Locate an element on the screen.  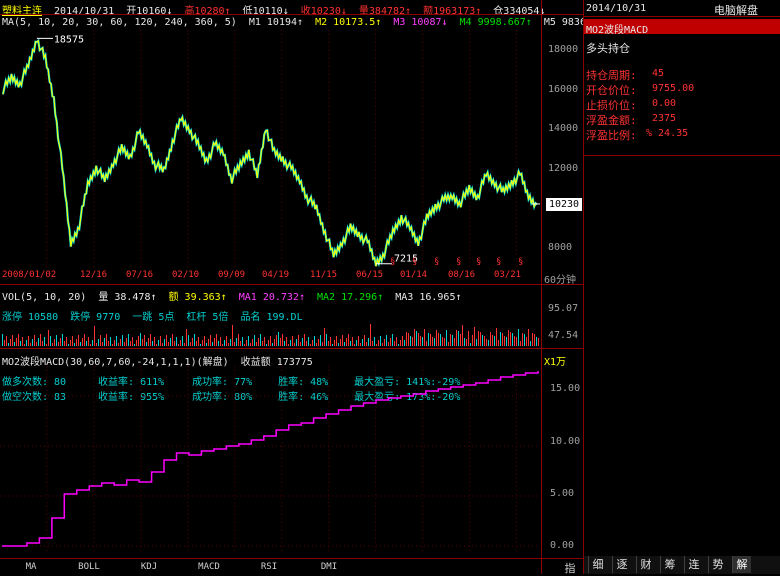
tab-link: 连 is located at coordinates (693, 564).